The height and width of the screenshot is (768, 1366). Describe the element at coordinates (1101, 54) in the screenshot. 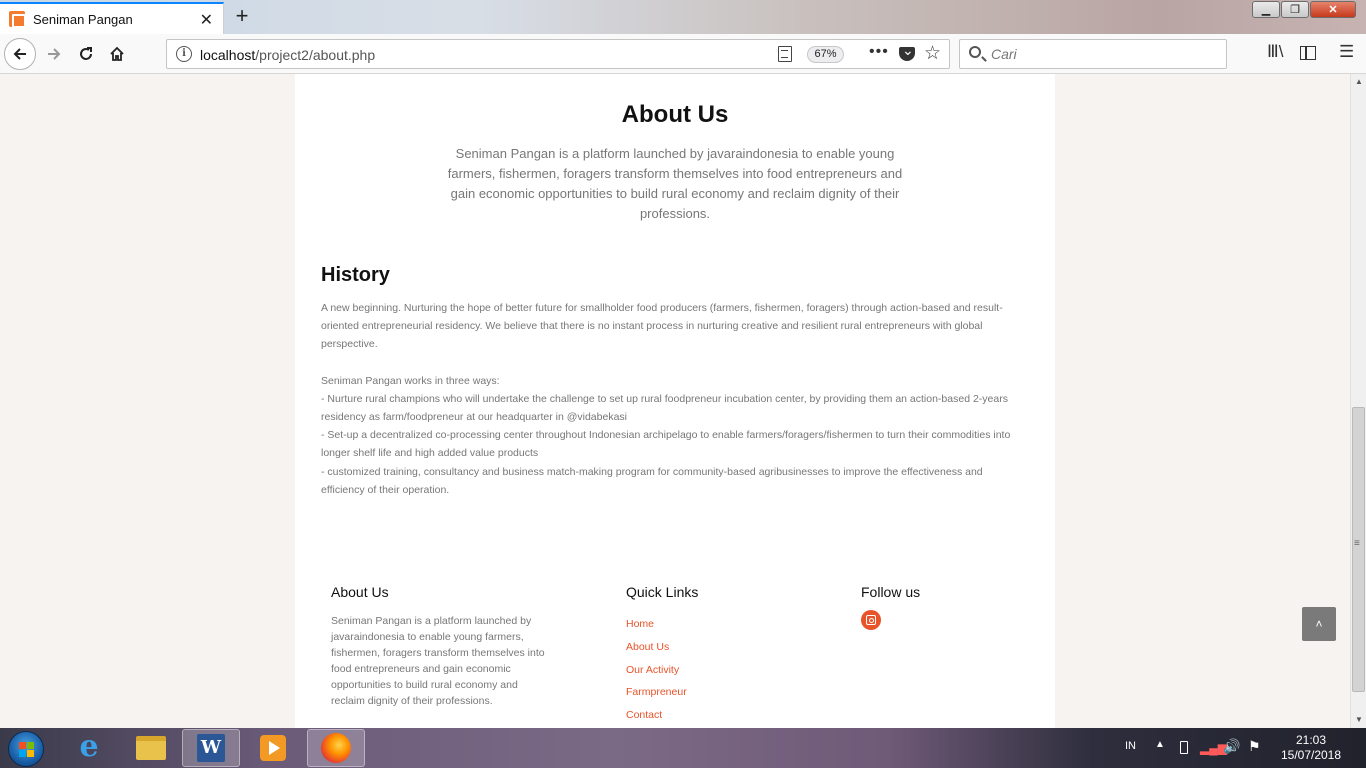

I see `search-input` at that location.